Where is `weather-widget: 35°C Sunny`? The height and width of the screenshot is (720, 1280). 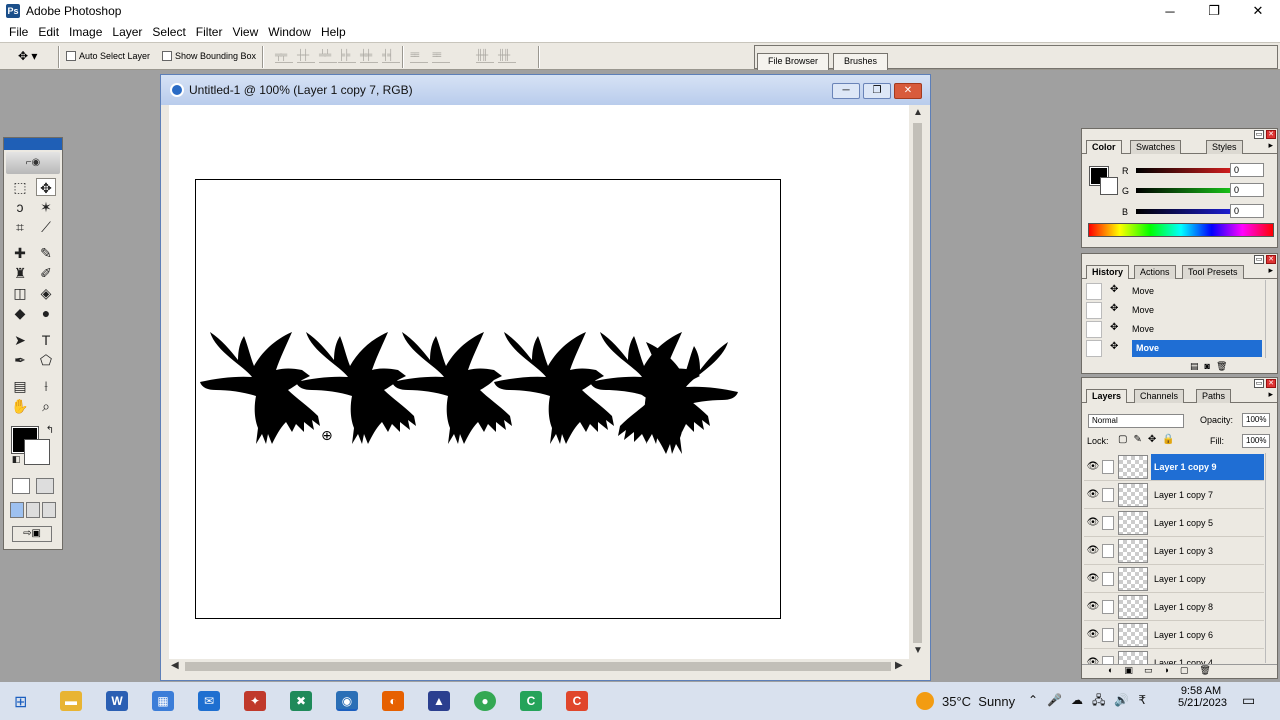 weather-widget: 35°C Sunny is located at coordinates (978, 701).